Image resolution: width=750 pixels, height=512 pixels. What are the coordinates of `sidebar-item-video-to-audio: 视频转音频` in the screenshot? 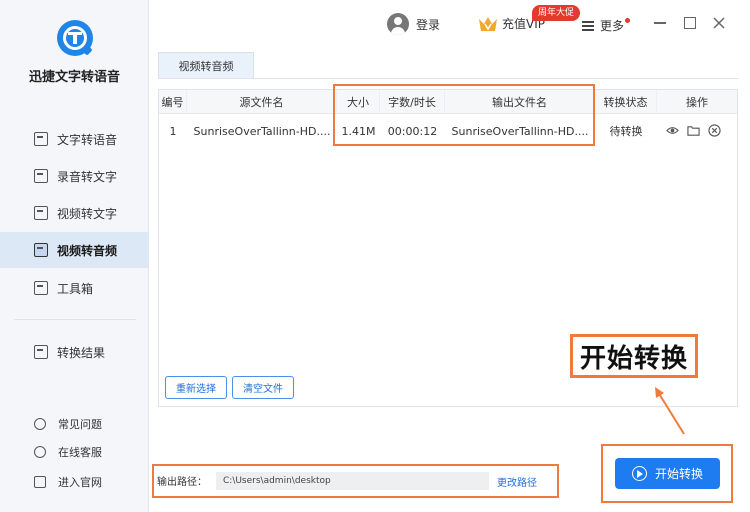 It's located at (74, 250).